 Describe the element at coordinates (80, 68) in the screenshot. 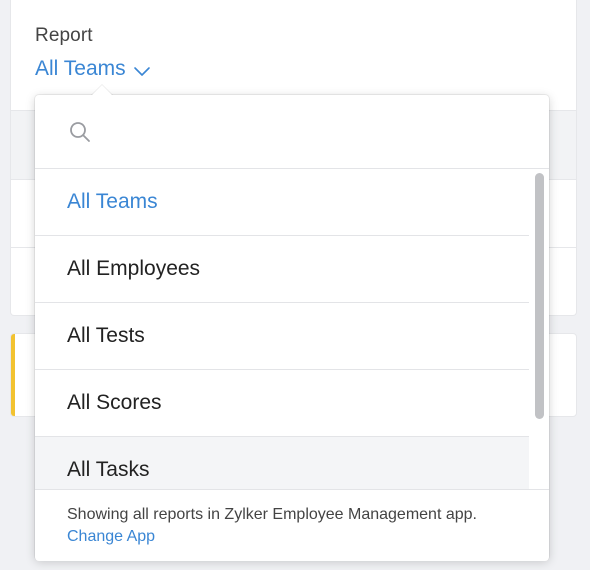

I see `report-selected-value: All Teams` at that location.